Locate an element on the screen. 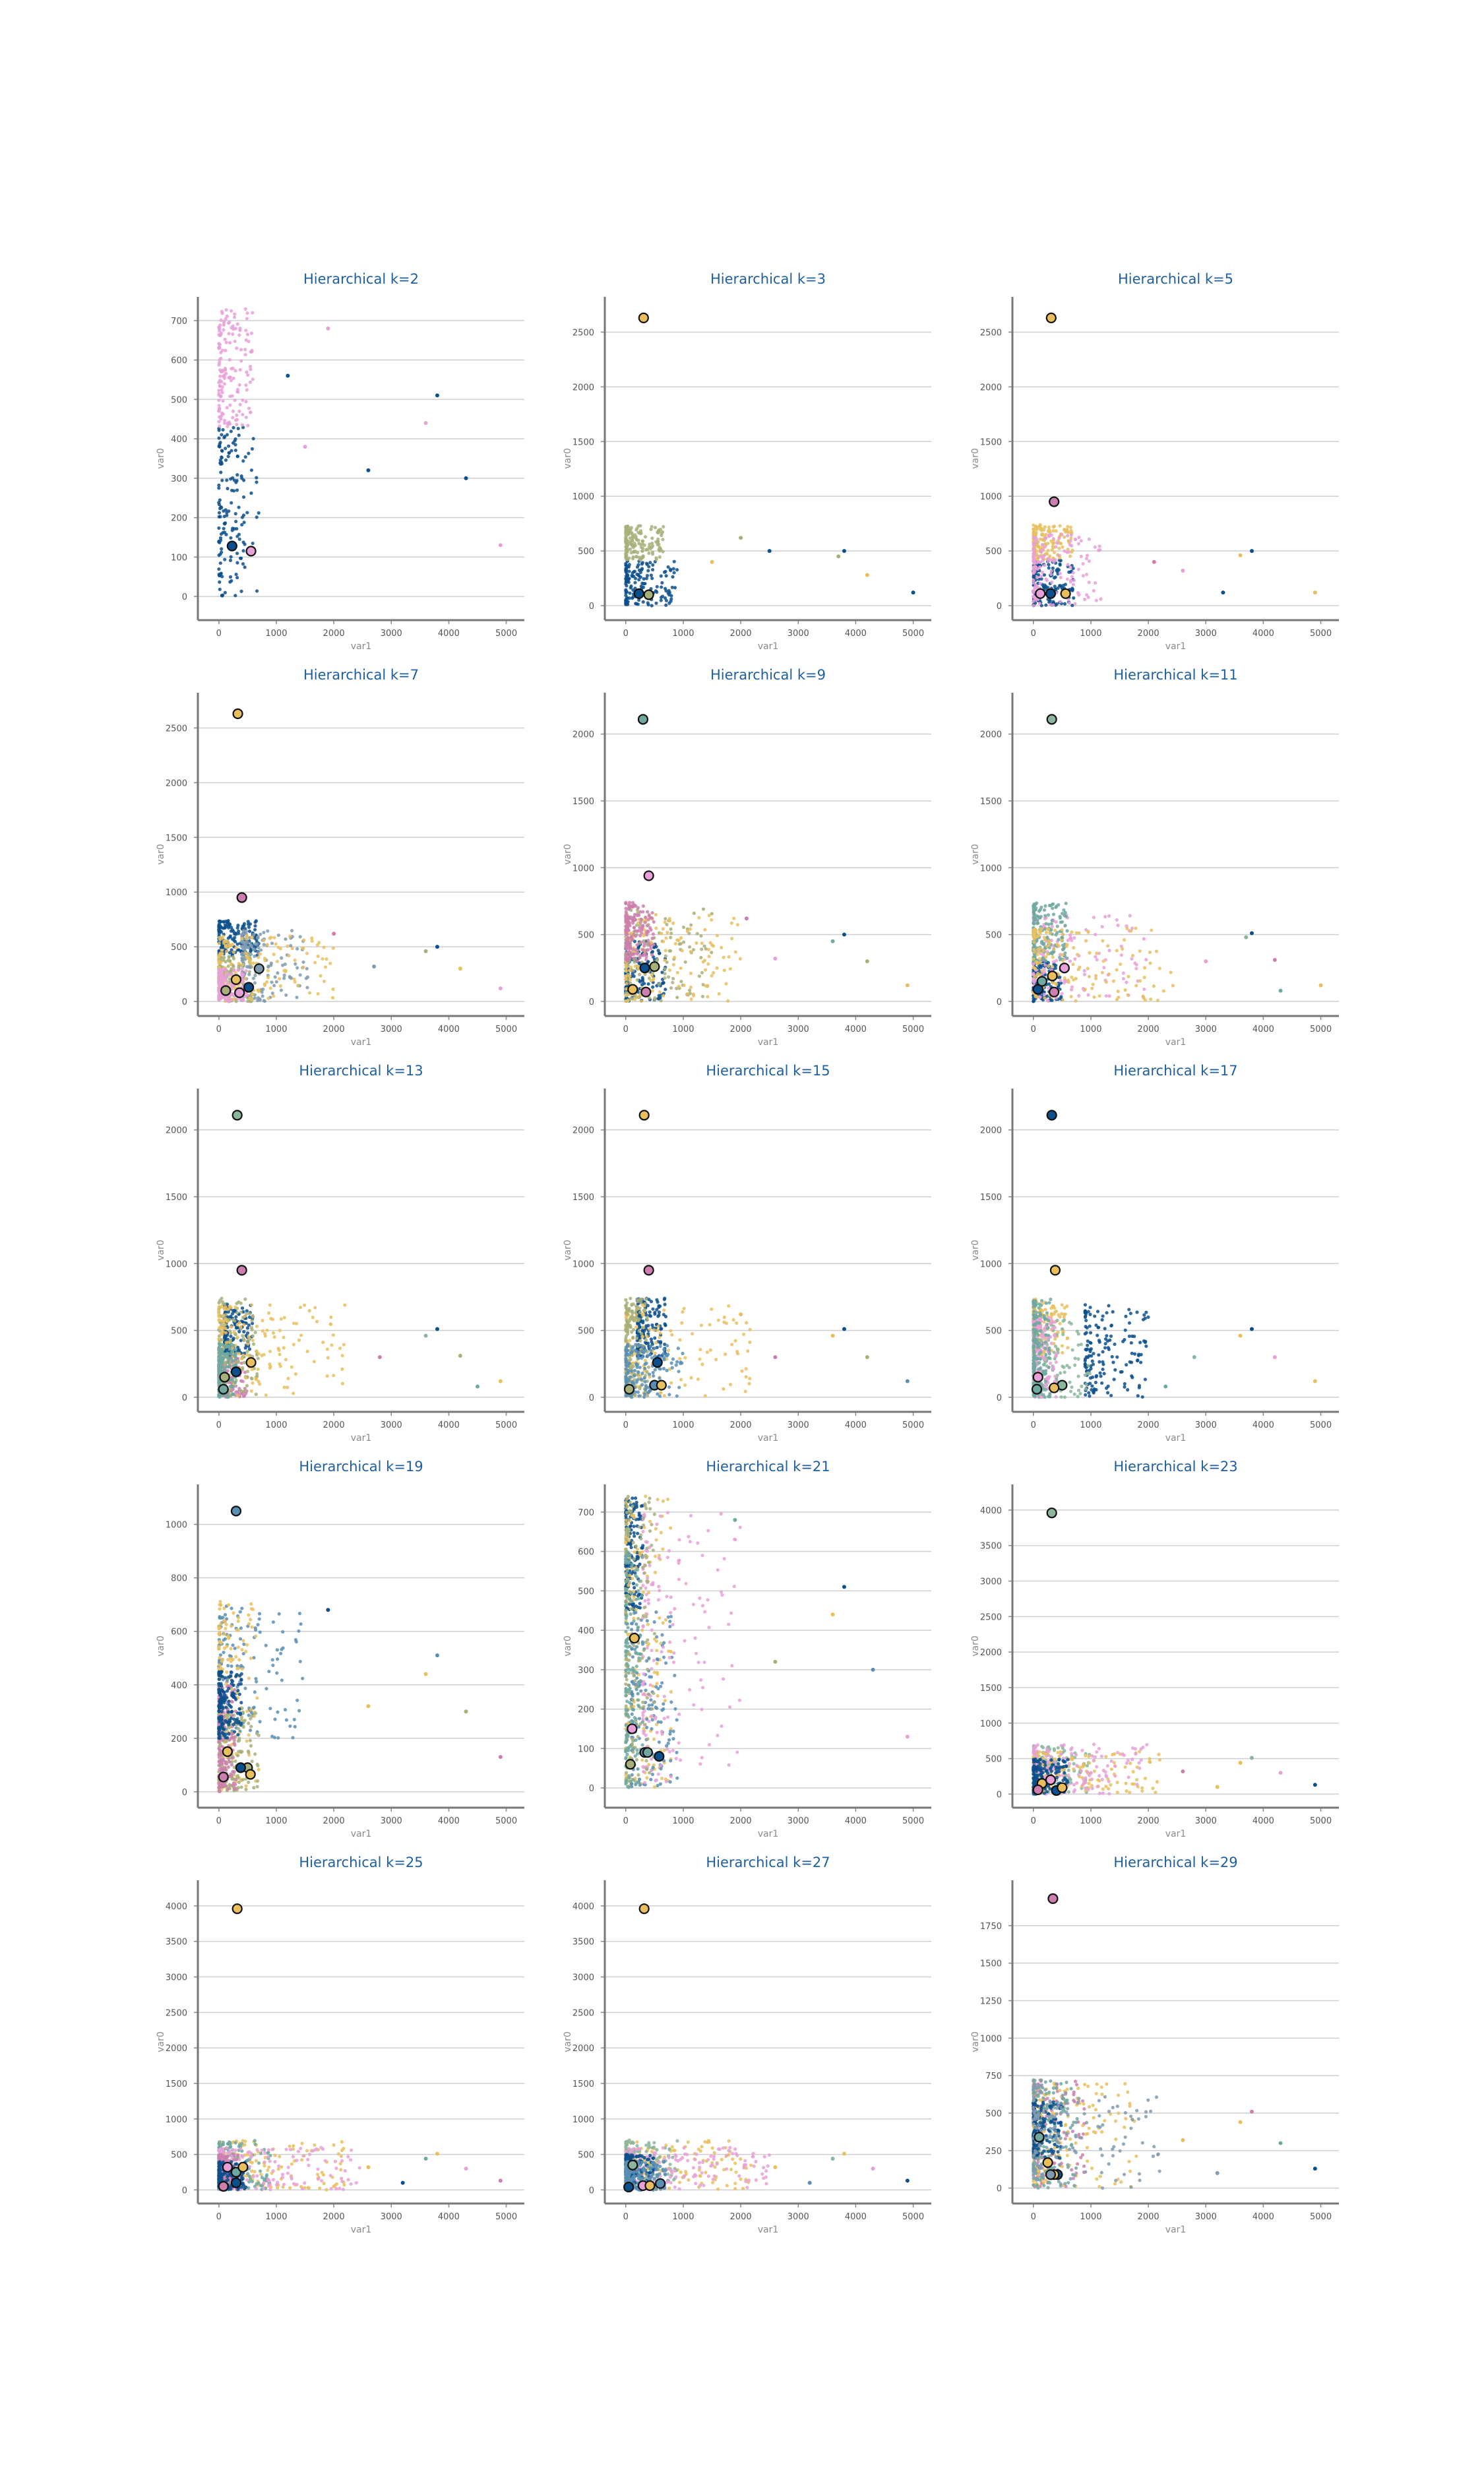  y-tick-label: 2000 is located at coordinates (991, 735).